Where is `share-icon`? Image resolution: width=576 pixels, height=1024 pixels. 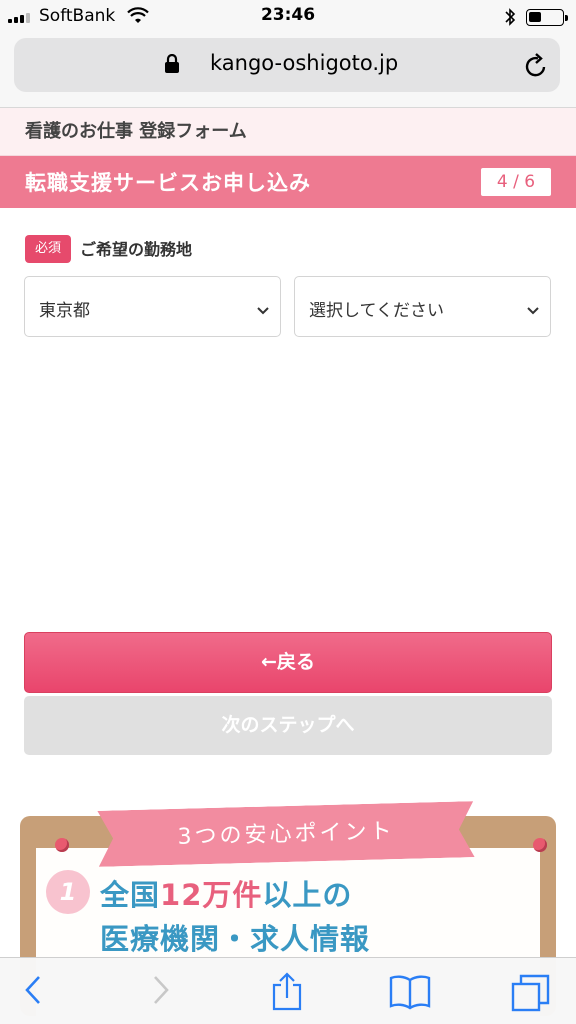
share-icon is located at coordinates (287, 994).